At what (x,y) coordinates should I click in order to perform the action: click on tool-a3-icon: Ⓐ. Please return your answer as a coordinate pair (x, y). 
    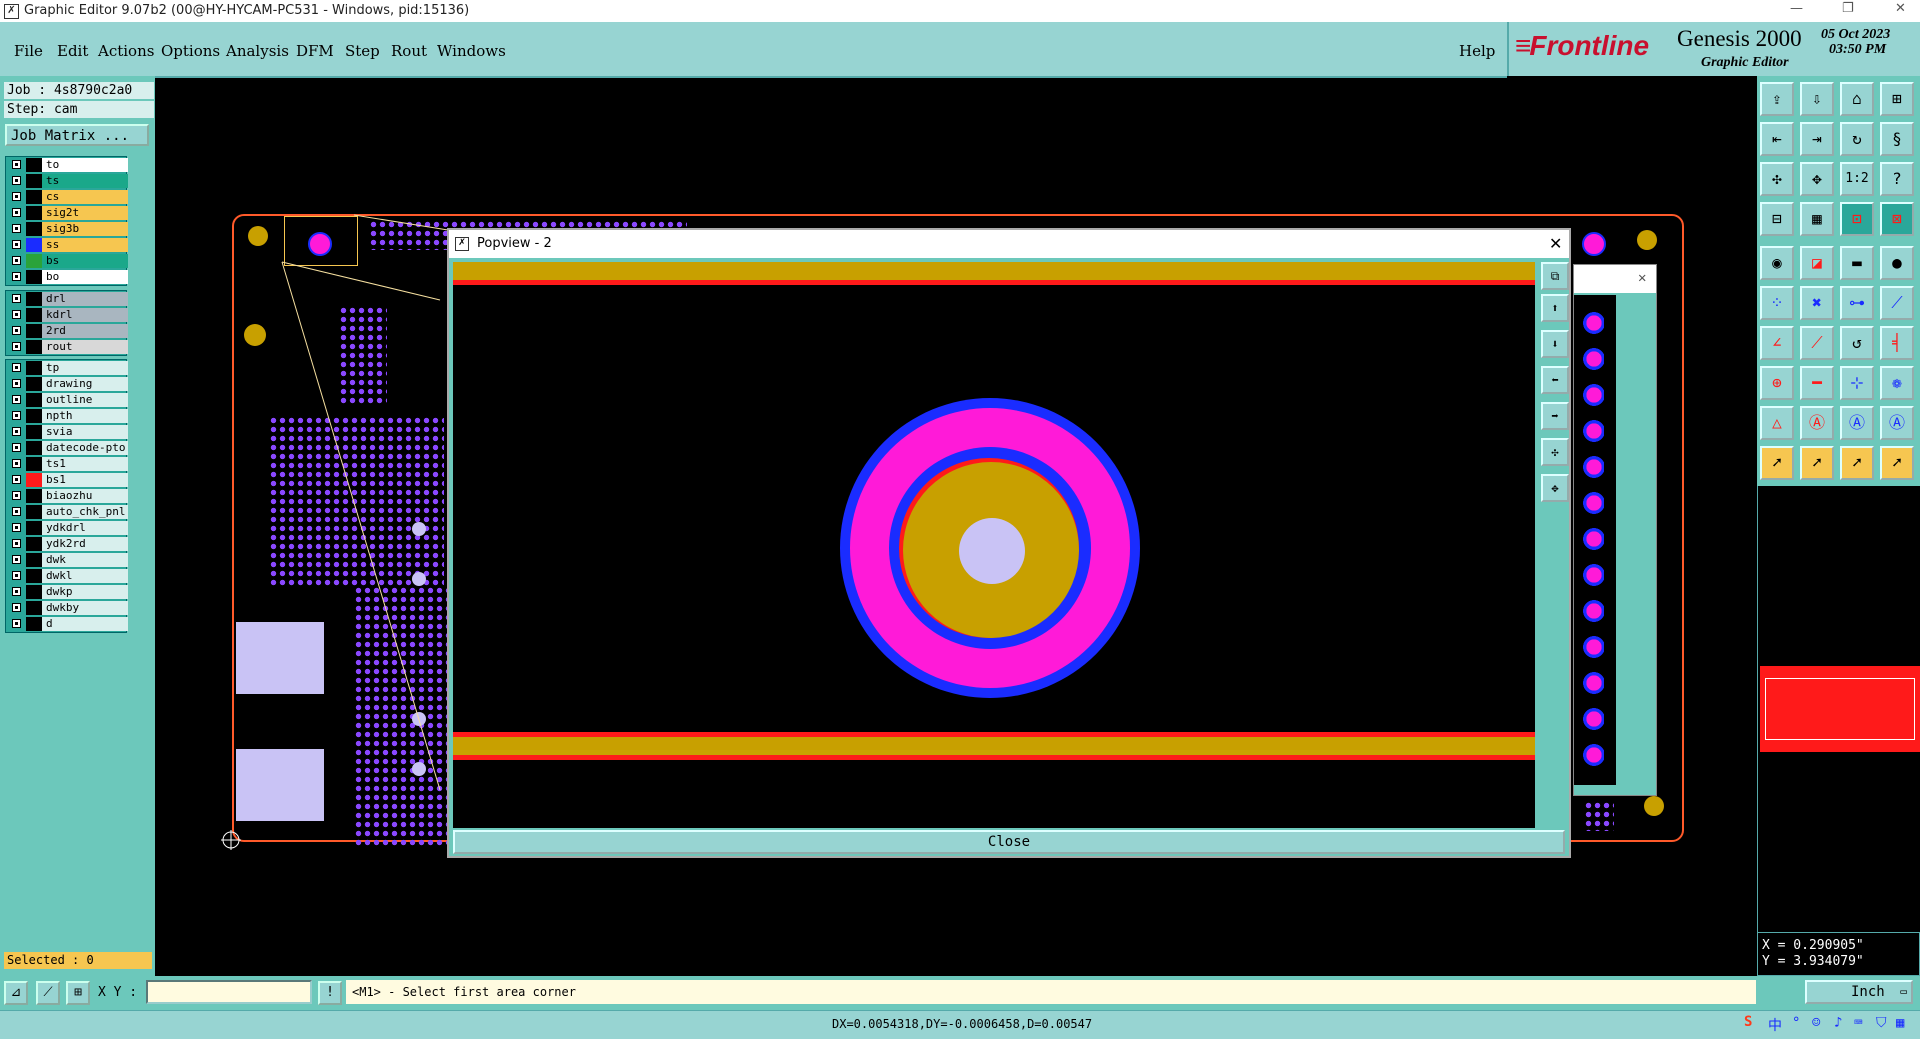
    Looking at the image, I should click on (1897, 423).